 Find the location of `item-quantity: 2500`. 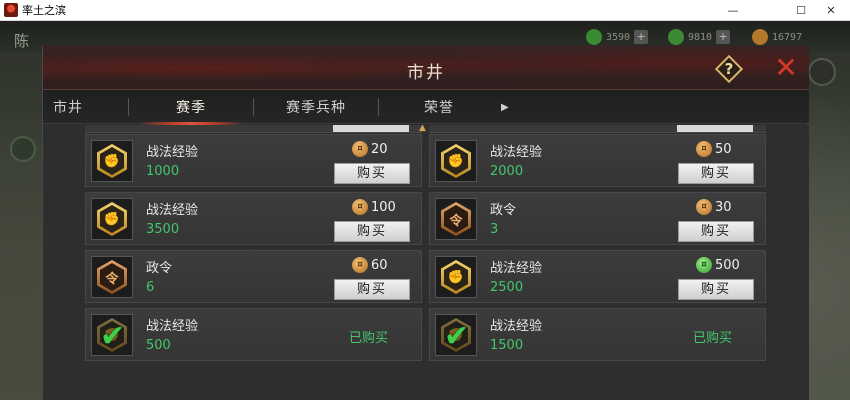

item-quantity: 2500 is located at coordinates (507, 287).